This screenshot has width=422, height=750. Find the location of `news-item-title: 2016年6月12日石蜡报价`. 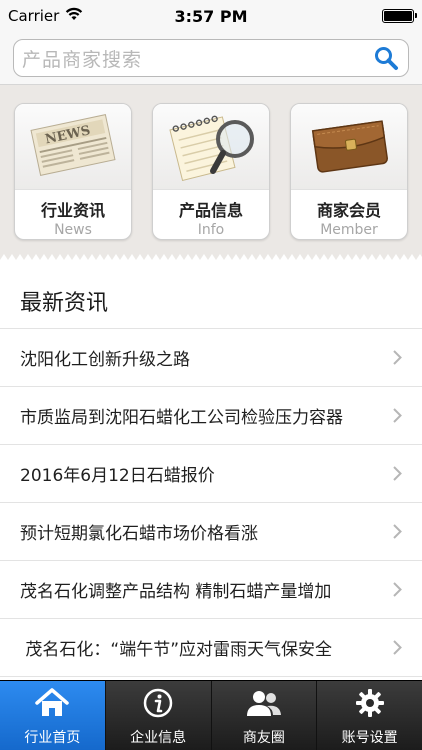

news-item-title: 2016年6月12日石蜡报价 is located at coordinates (117, 476).